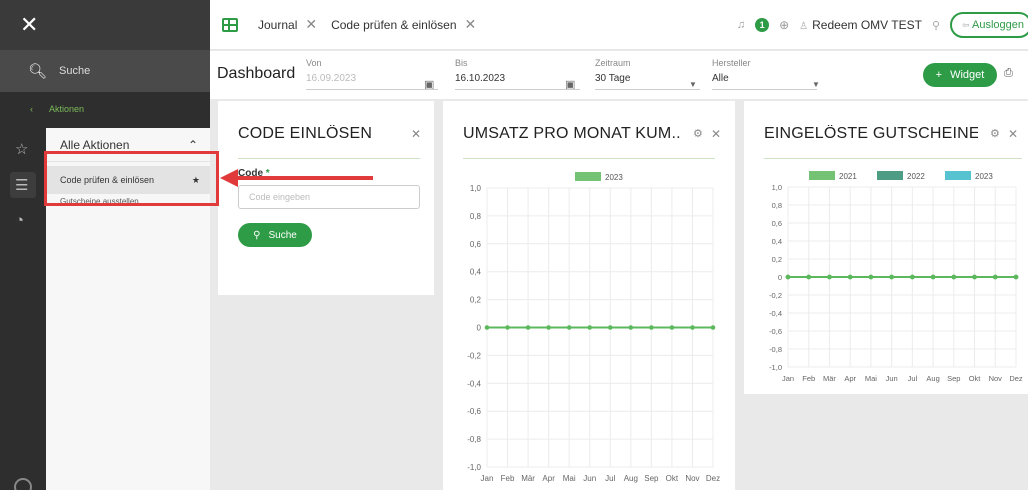 This screenshot has height=490, width=1028. What do you see at coordinates (967, 75) in the screenshot?
I see `add-widget-label: Widget` at bounding box center [967, 75].